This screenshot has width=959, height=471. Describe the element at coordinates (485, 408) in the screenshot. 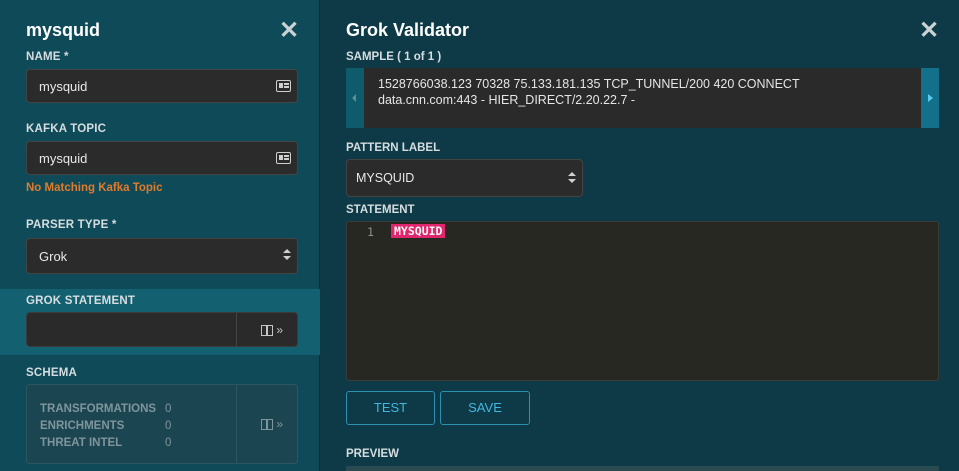

I see `save-button: SAVE` at that location.